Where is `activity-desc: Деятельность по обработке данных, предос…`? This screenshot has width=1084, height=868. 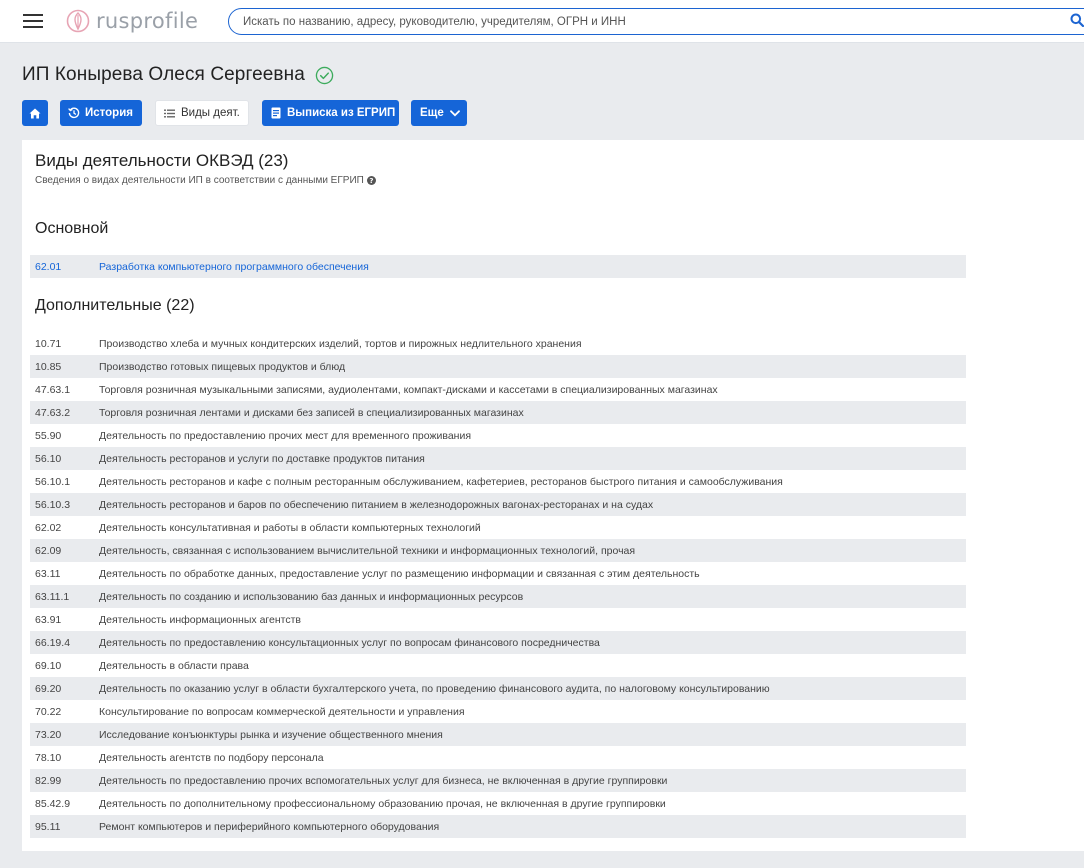 activity-desc: Деятельность по обработке данных, предос… is located at coordinates (399, 573).